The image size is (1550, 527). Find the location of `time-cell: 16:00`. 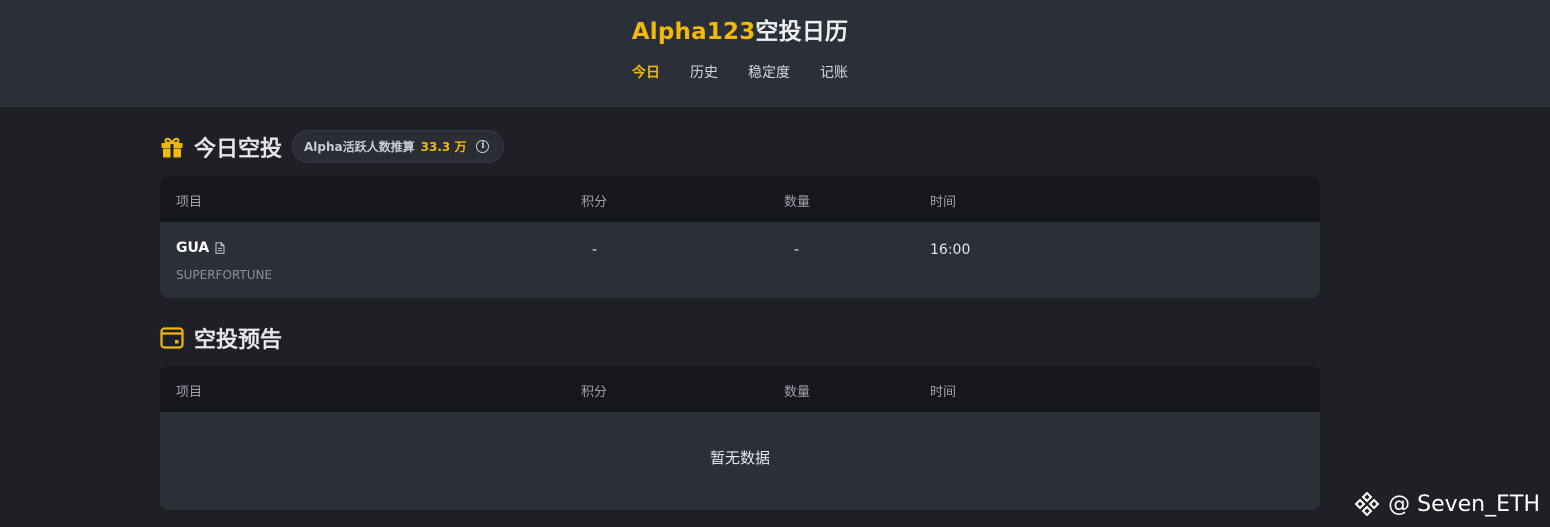

time-cell: 16:00 is located at coordinates (950, 250).